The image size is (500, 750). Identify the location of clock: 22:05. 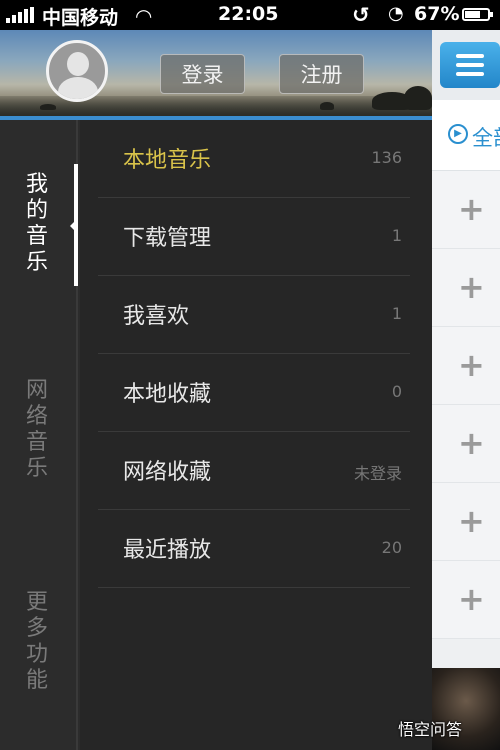
(248, 14).